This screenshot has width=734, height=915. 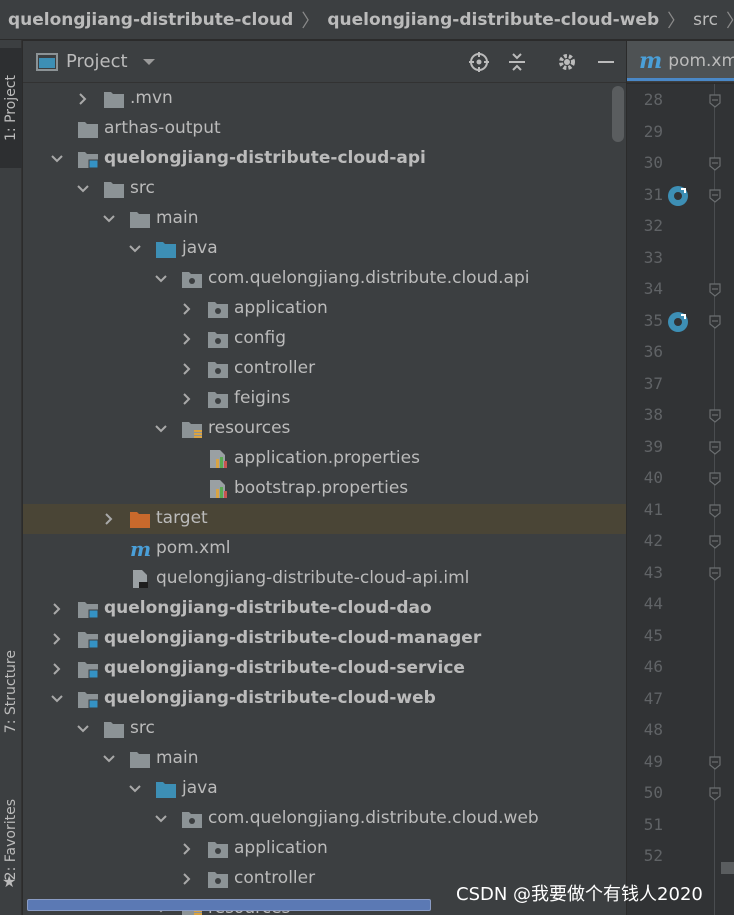 What do you see at coordinates (479, 62) in the screenshot?
I see `locate-target-icon` at bounding box center [479, 62].